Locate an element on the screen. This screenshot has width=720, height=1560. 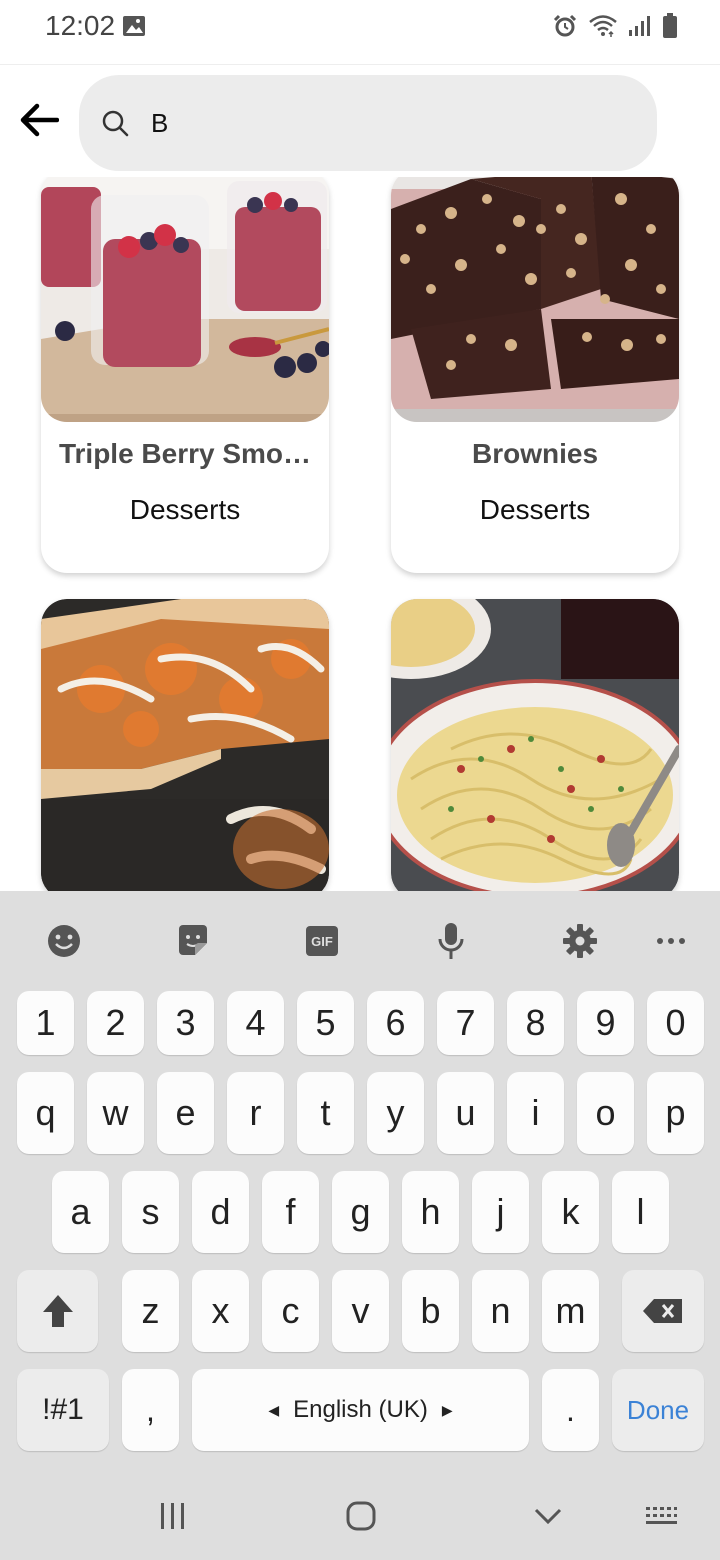
comma-key: , is located at coordinates (150, 1410).